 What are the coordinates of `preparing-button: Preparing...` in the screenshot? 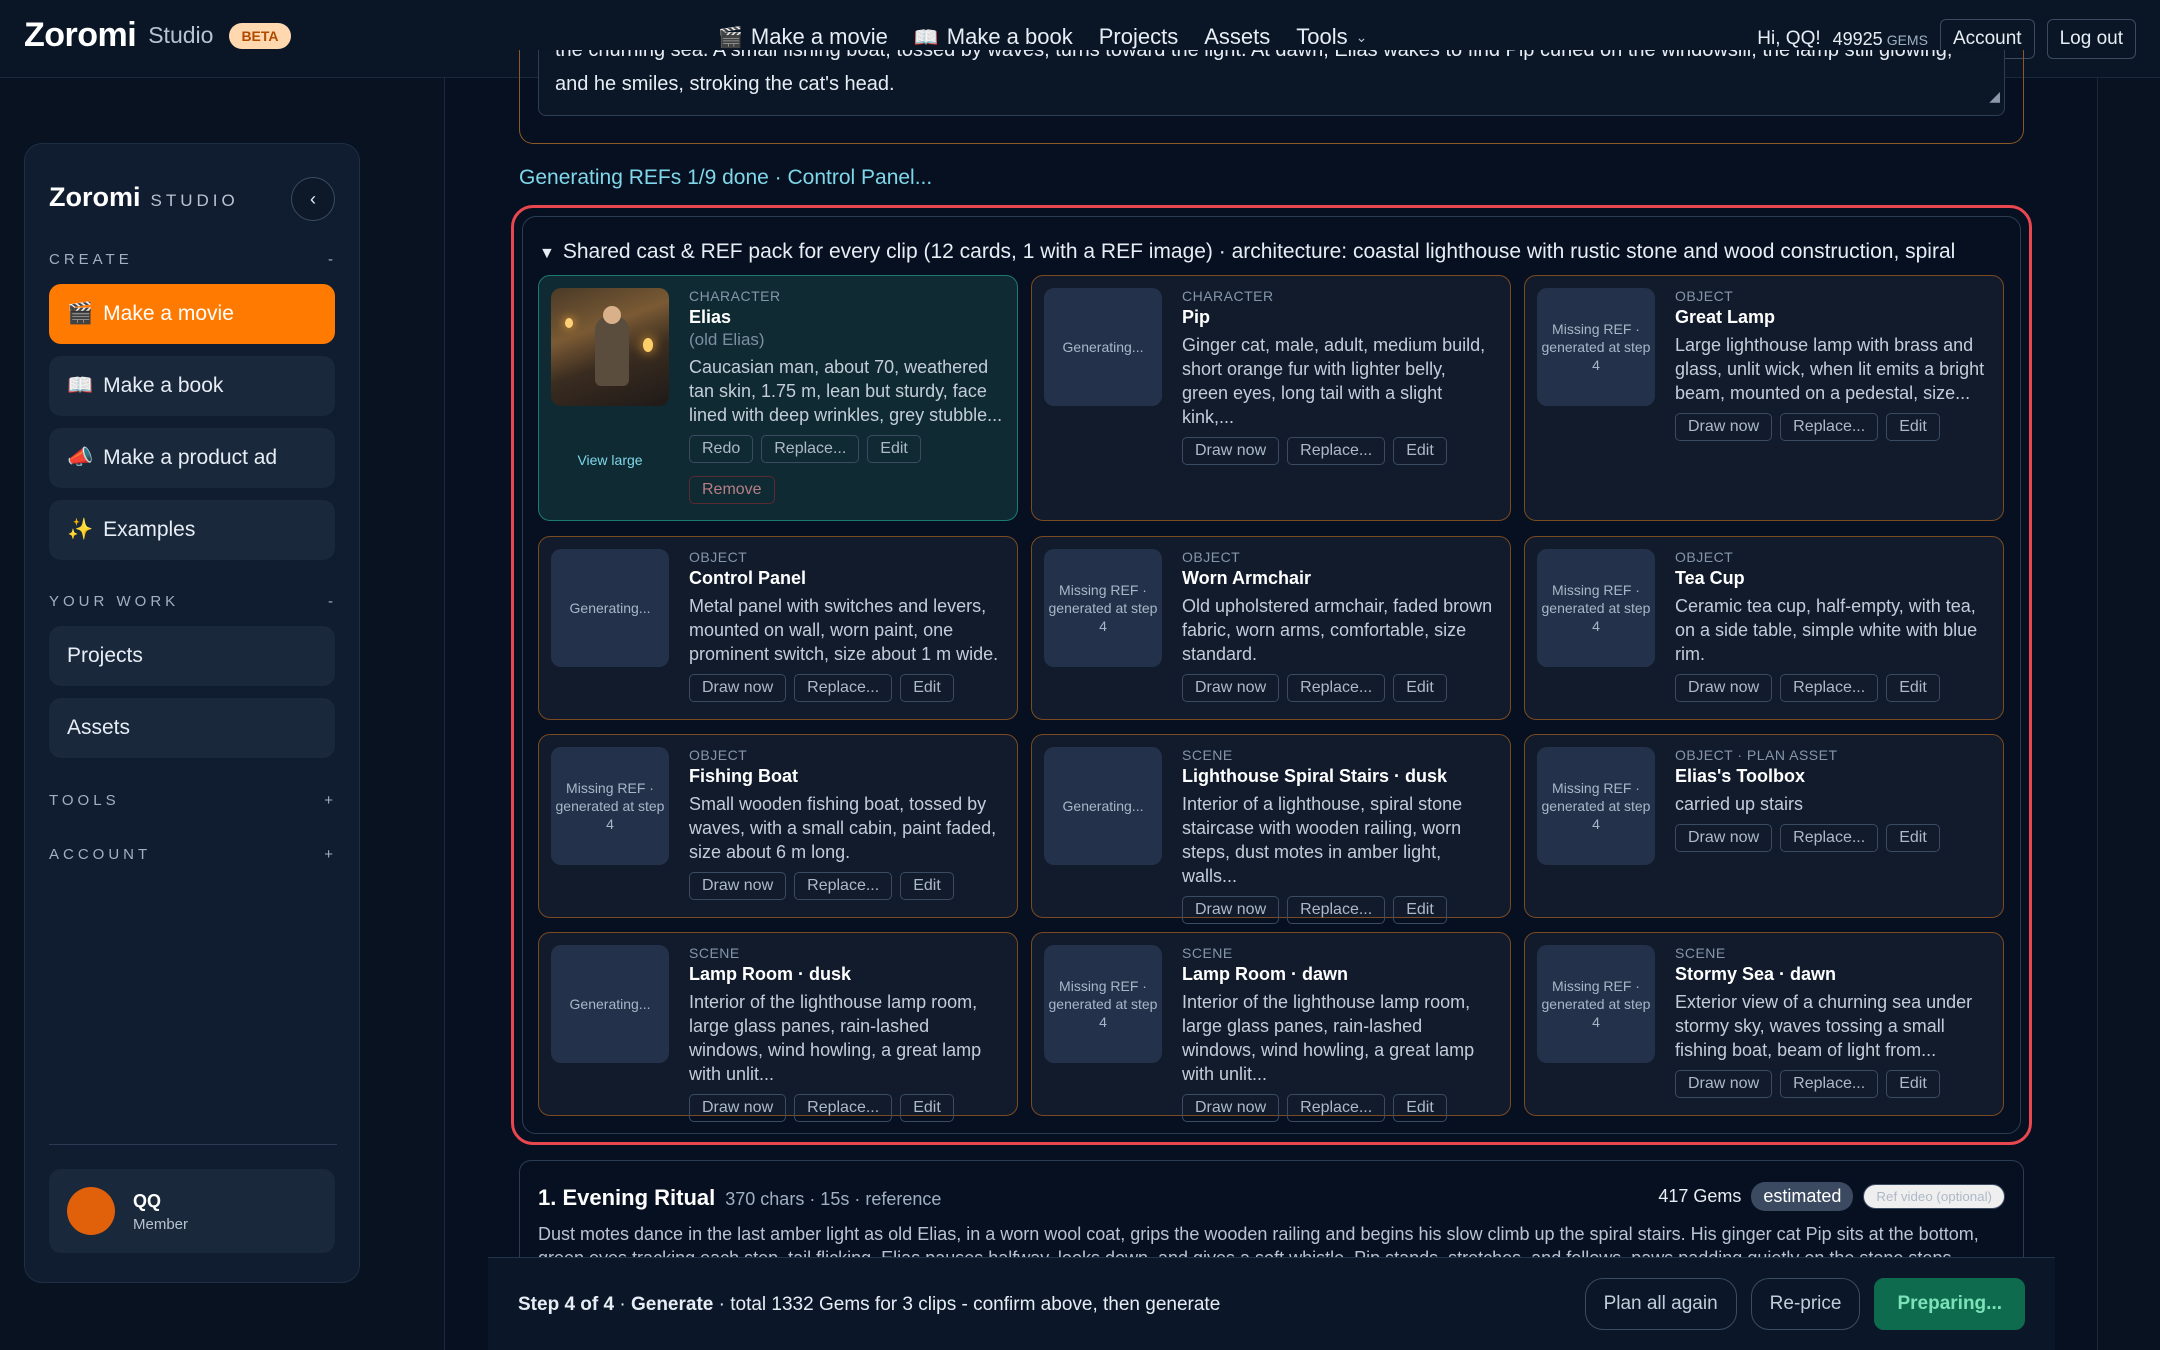 It's located at (1949, 1304).